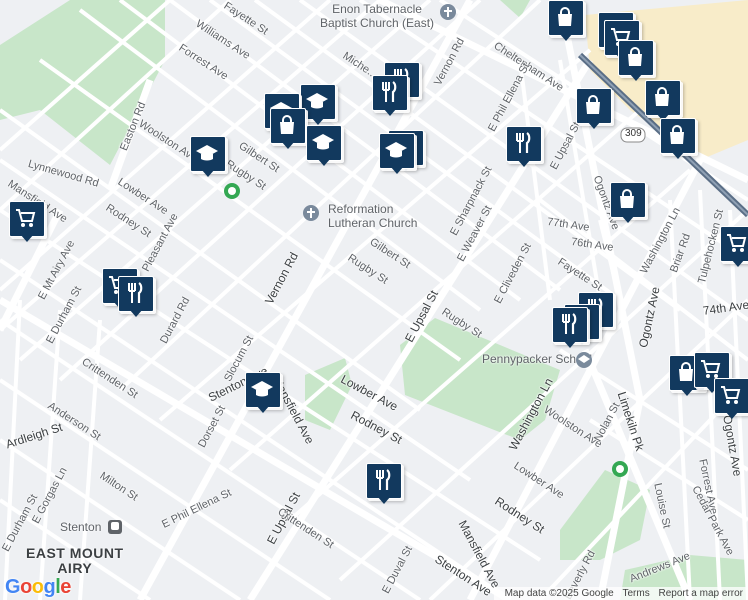 The height and width of the screenshot is (600, 748). What do you see at coordinates (38, 587) in the screenshot?
I see `google-logo: Google` at bounding box center [38, 587].